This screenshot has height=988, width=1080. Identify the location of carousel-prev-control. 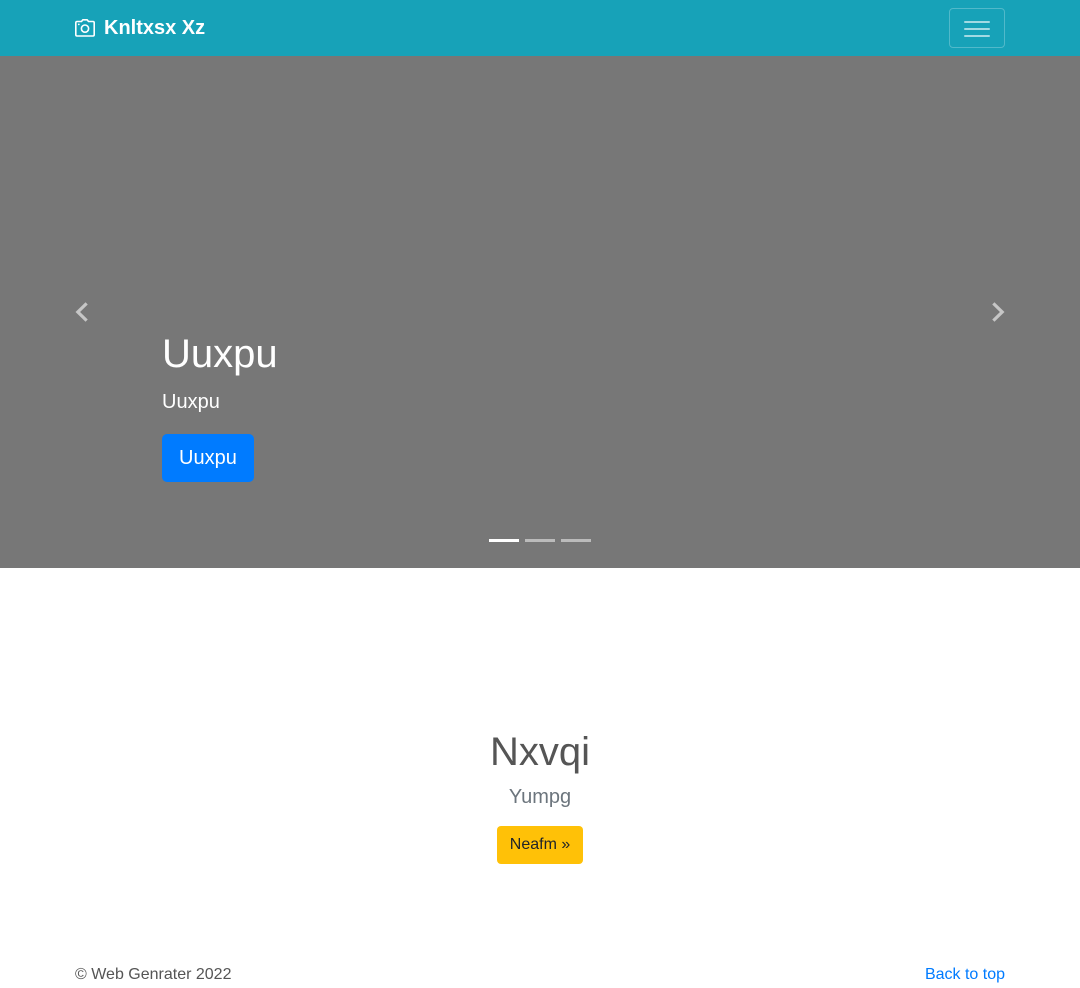
(82, 312).